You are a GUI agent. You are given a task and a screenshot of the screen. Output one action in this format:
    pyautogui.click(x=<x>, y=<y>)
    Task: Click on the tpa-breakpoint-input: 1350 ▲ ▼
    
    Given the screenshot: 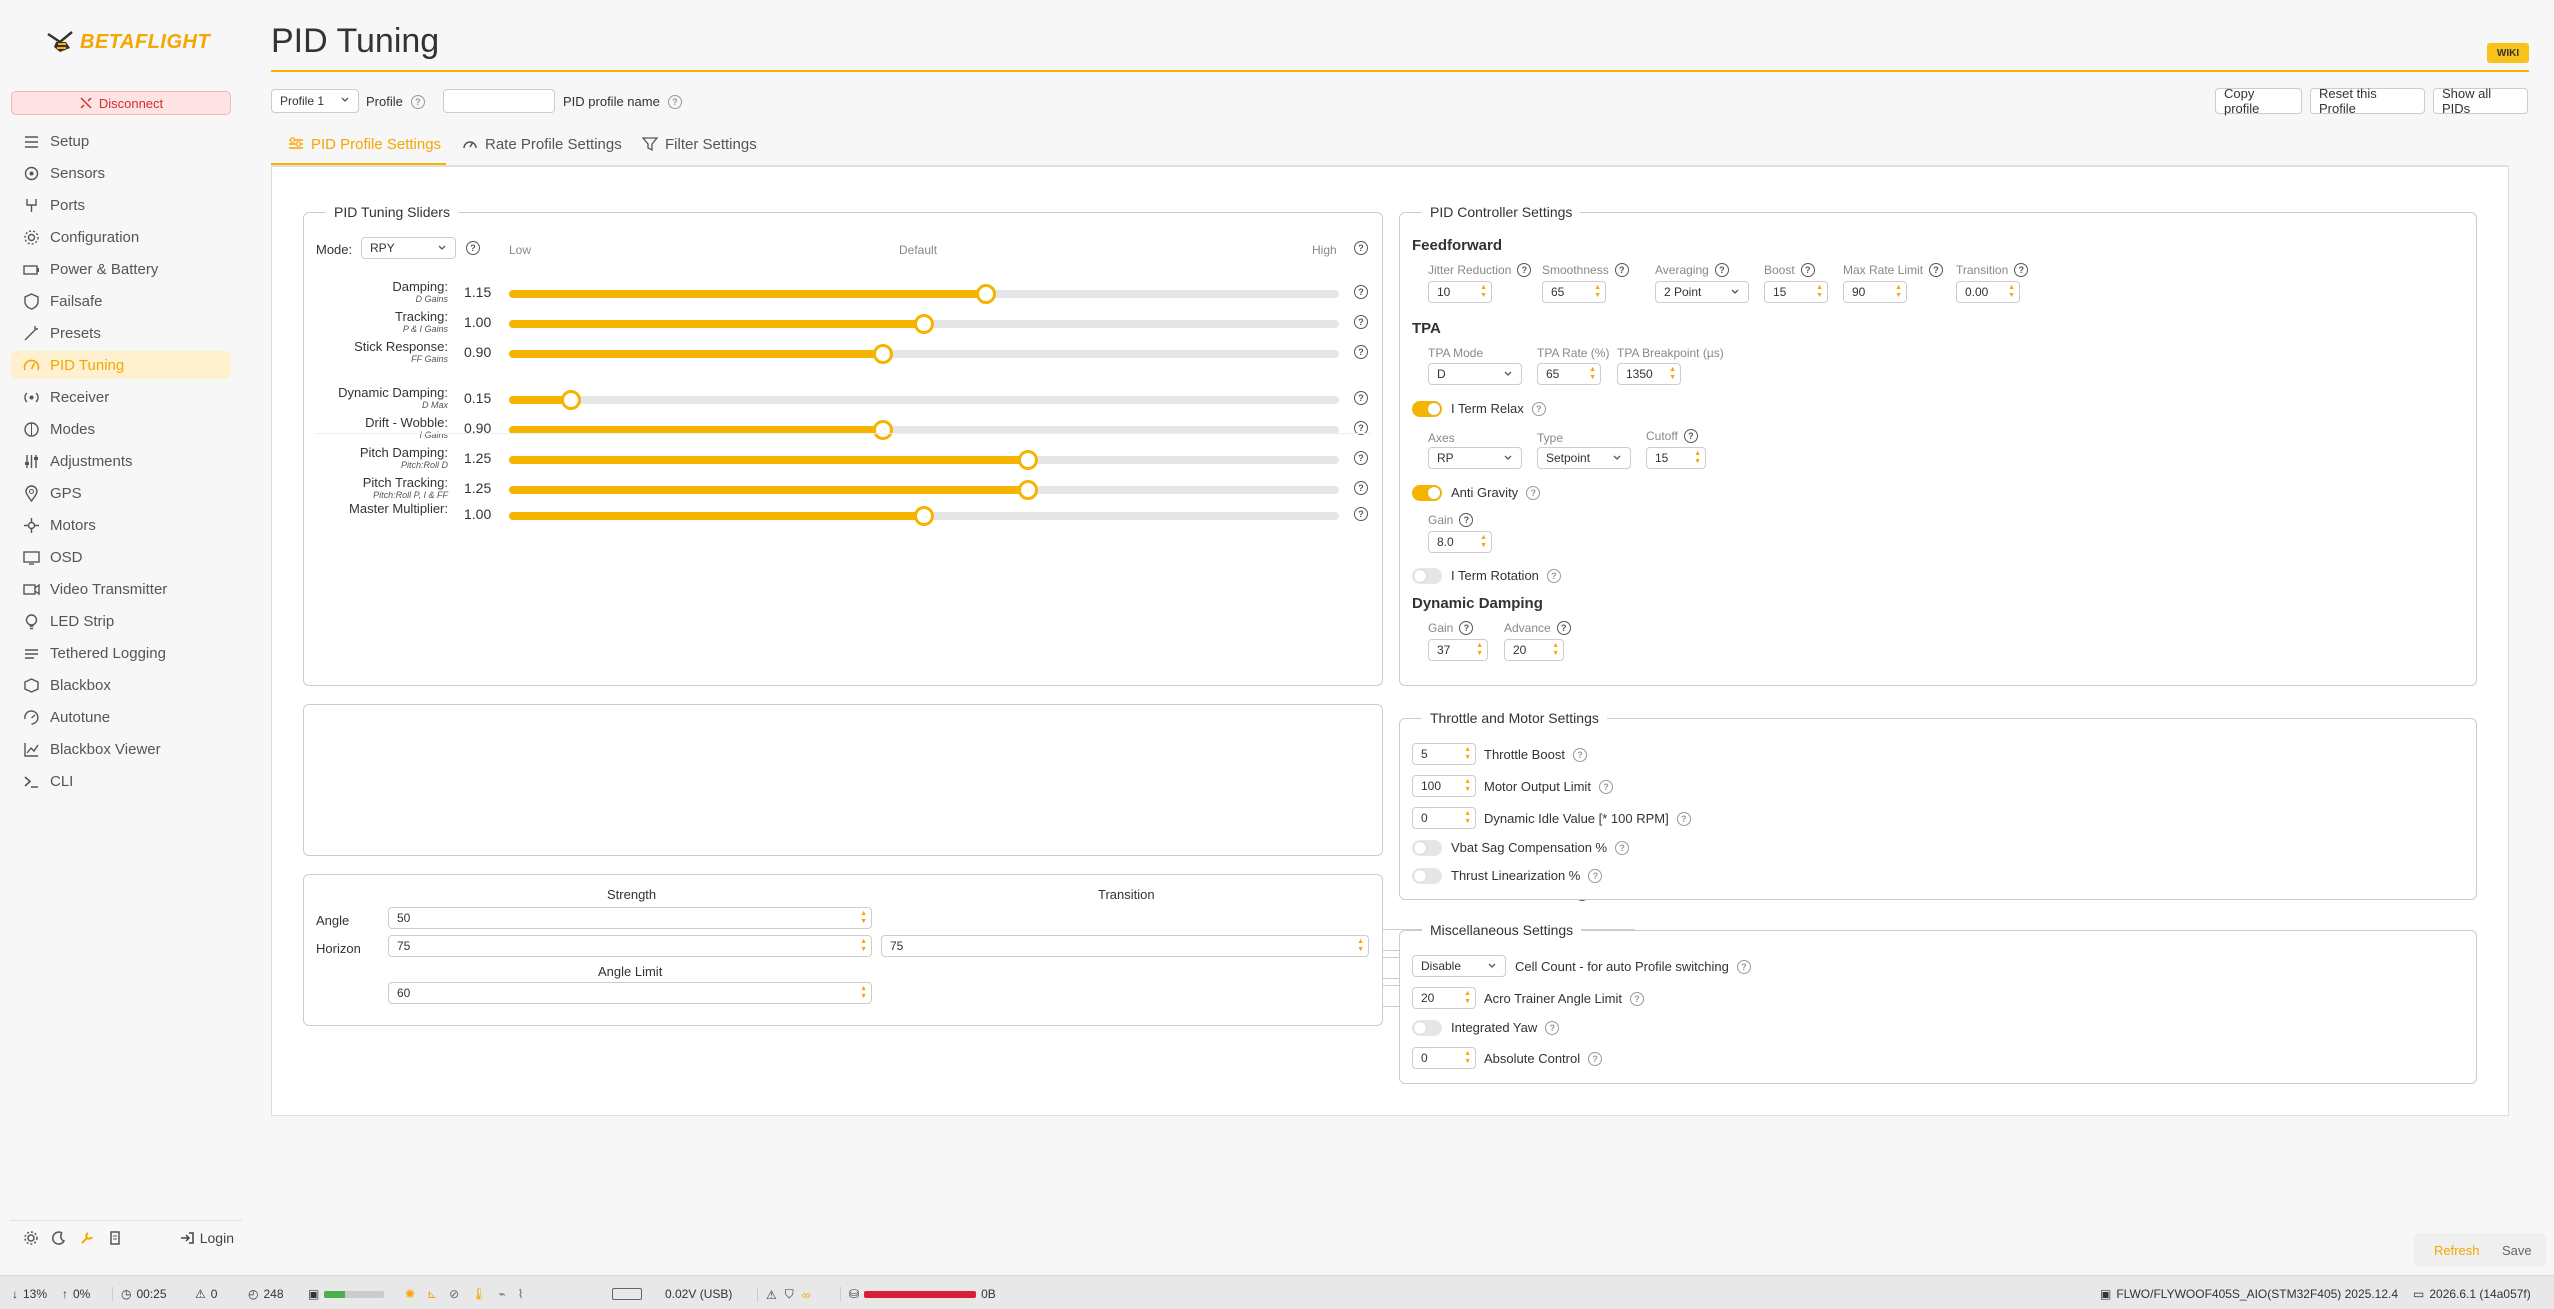 What is the action you would take?
    pyautogui.click(x=1649, y=374)
    